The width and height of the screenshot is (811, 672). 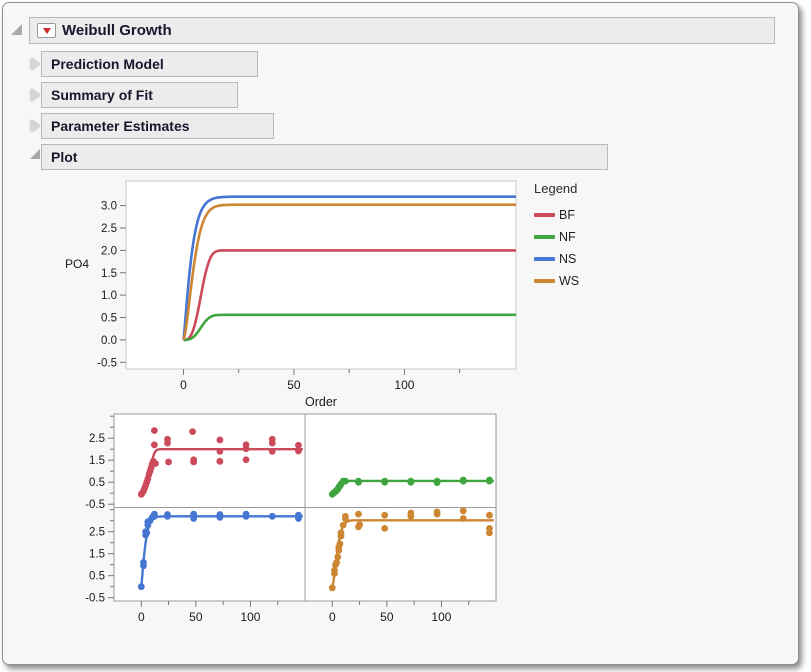 I want to click on legend-item-bf: BF, so click(x=556, y=215).